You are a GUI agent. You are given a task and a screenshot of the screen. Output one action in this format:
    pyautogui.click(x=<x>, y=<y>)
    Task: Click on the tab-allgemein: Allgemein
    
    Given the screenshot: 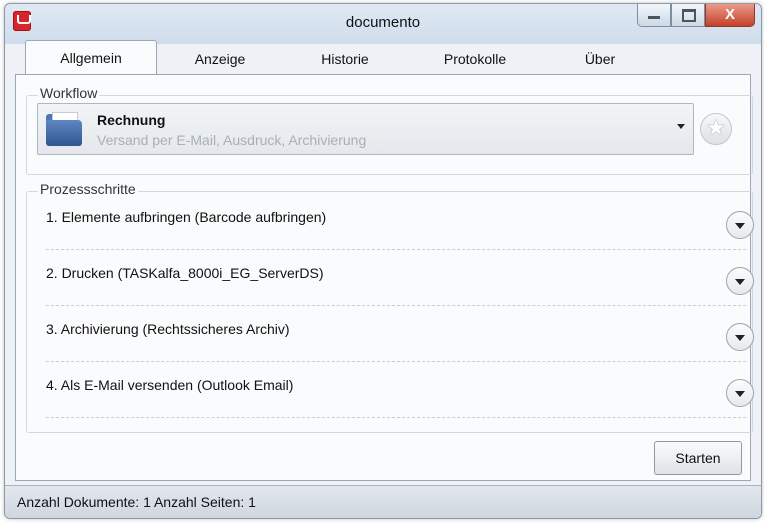 What is the action you would take?
    pyautogui.click(x=91, y=57)
    